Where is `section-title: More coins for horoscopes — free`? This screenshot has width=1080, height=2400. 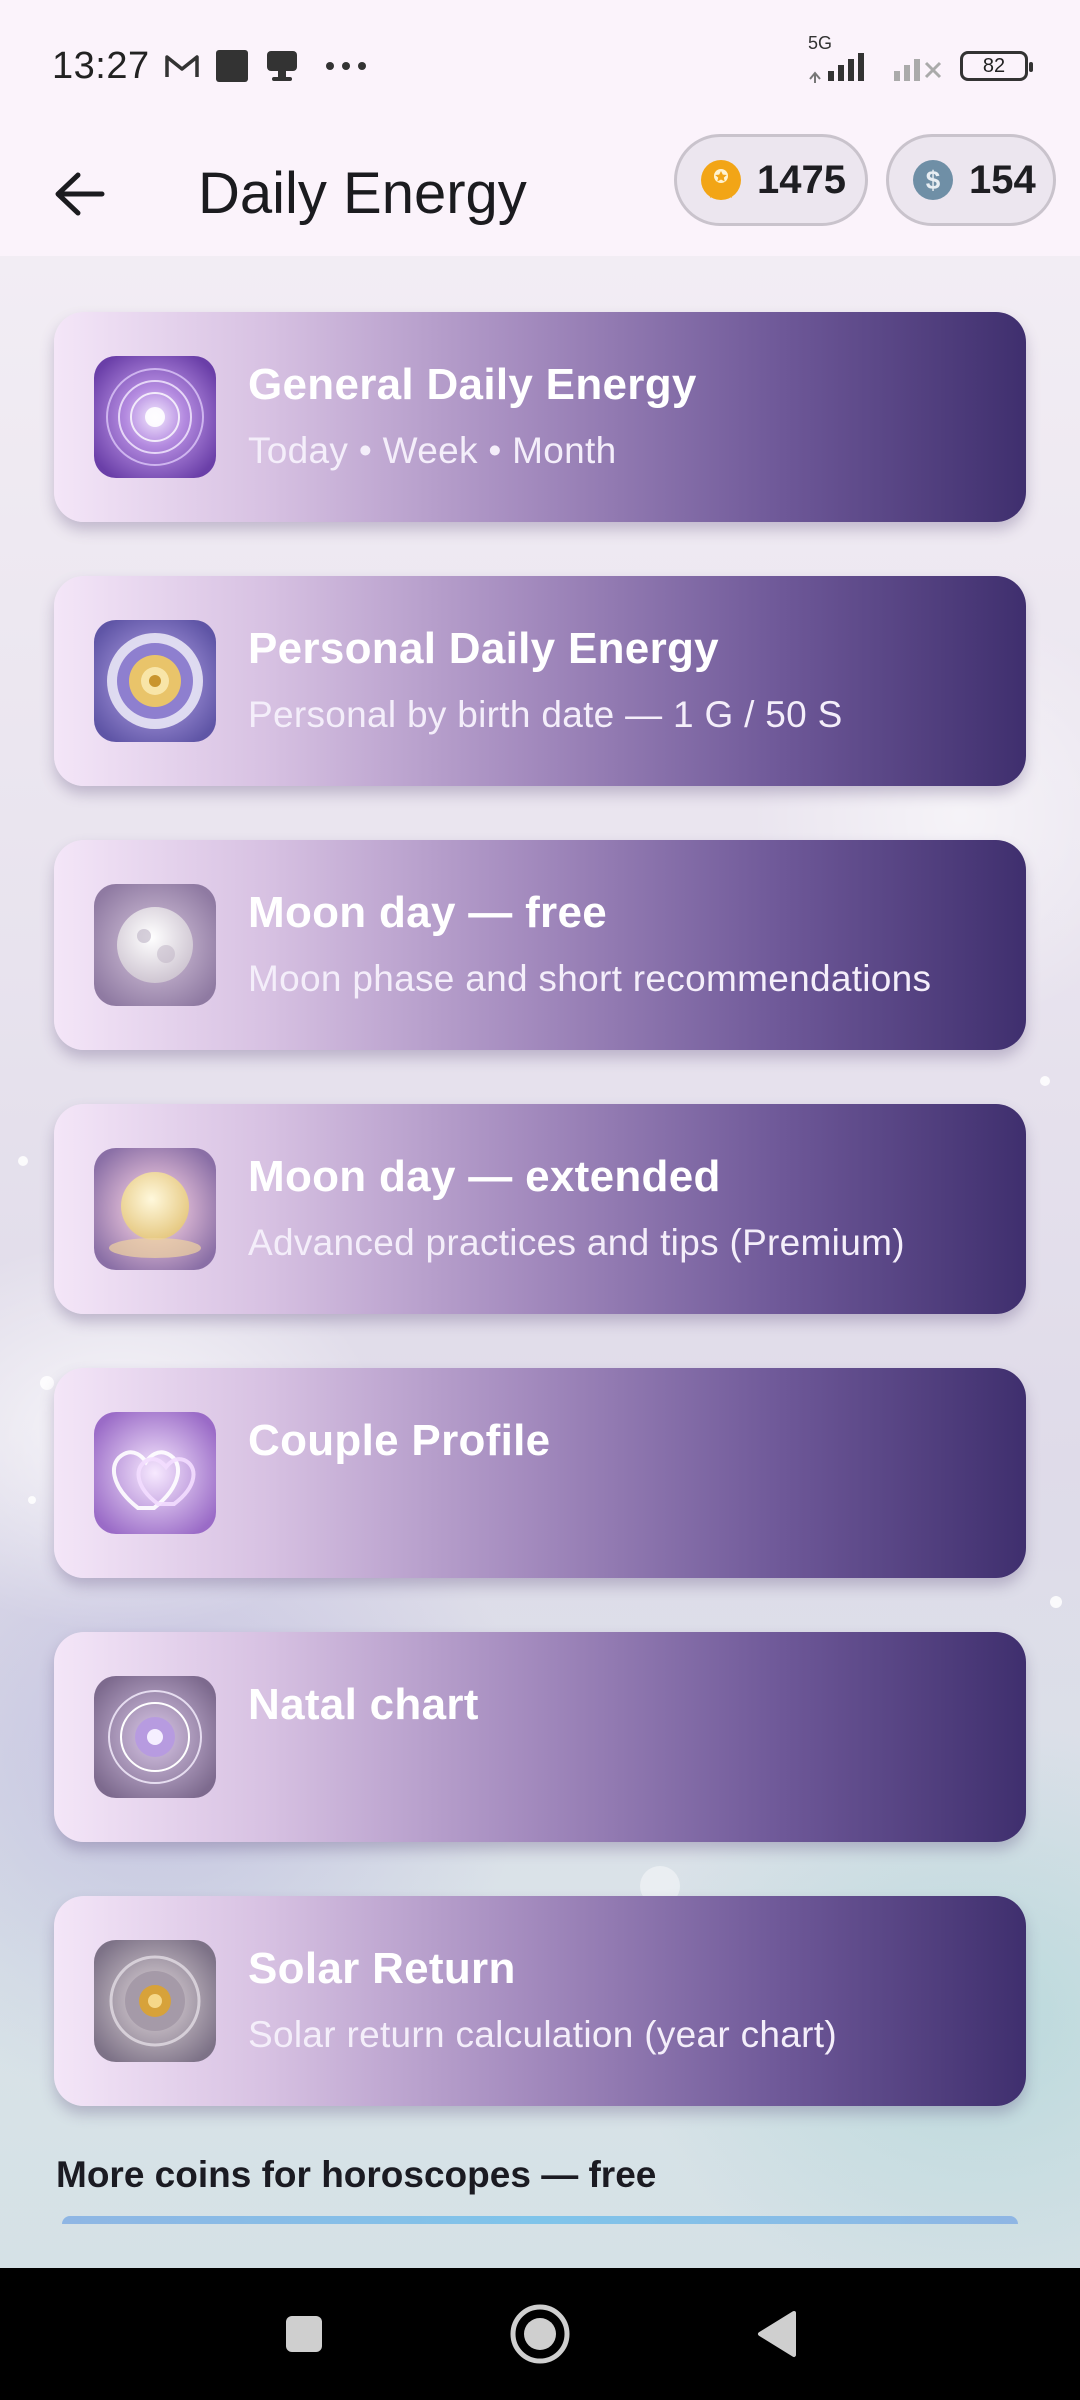
section-title: More coins for horoscopes — free is located at coordinates (356, 2174).